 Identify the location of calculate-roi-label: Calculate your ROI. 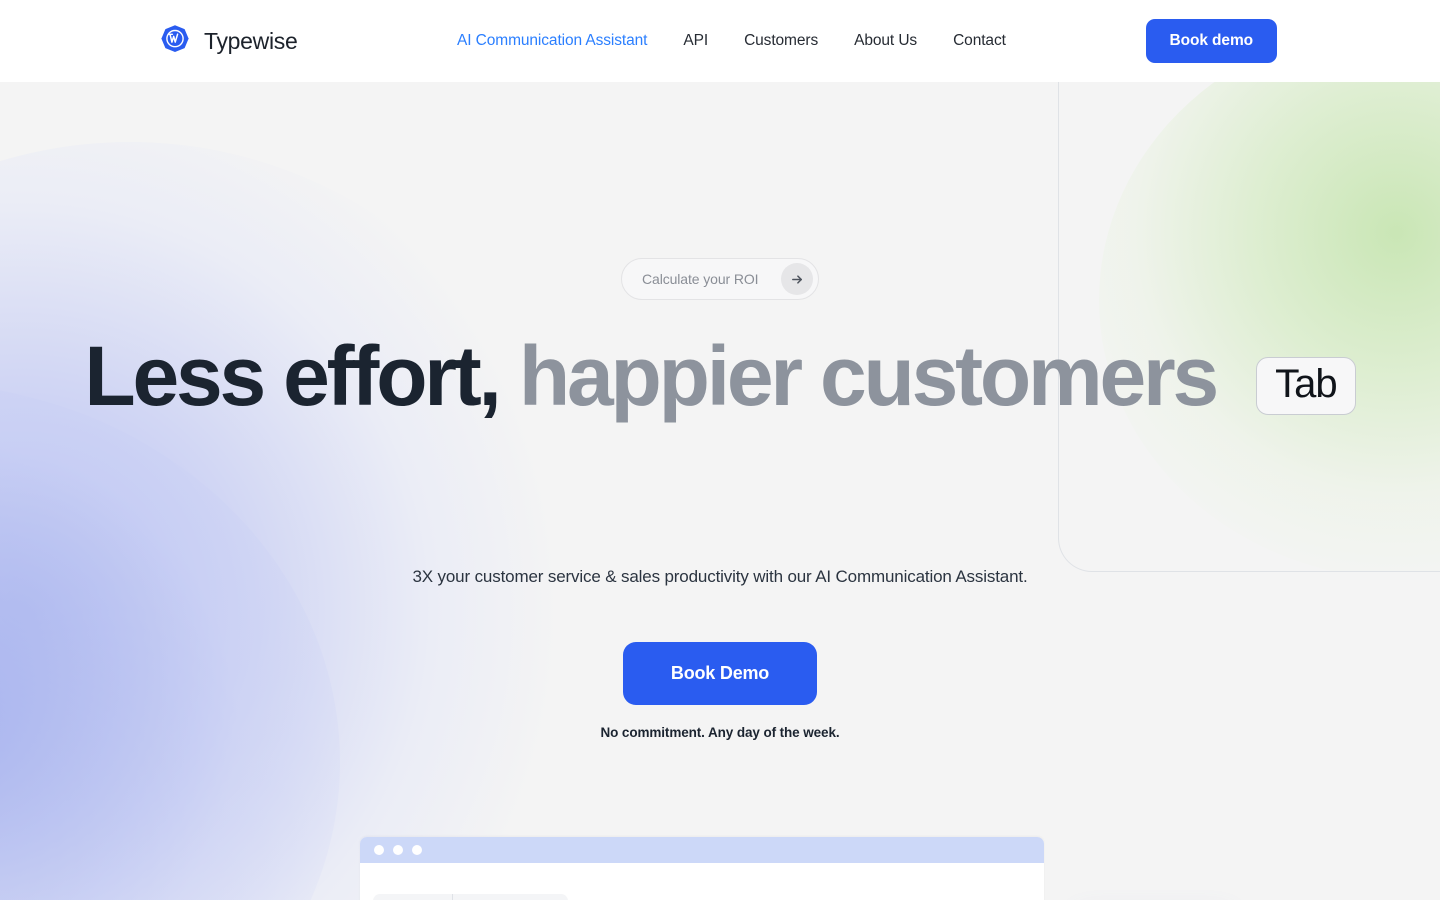
(700, 279).